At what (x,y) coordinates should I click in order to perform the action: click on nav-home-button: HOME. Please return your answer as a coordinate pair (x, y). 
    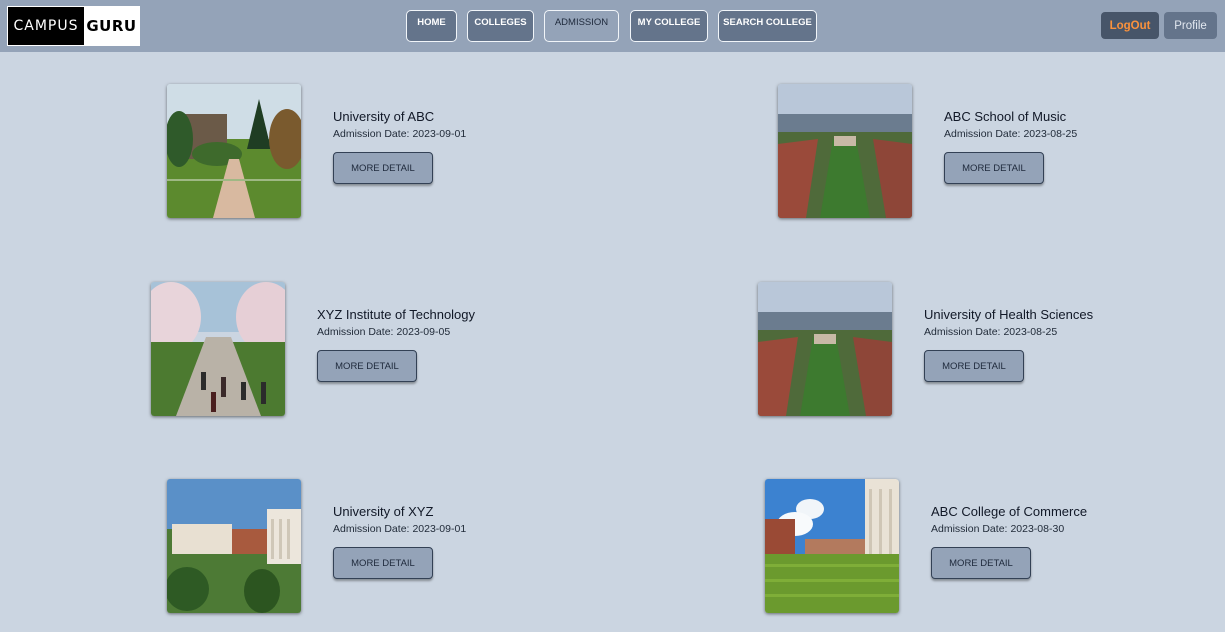
    Looking at the image, I should click on (431, 26).